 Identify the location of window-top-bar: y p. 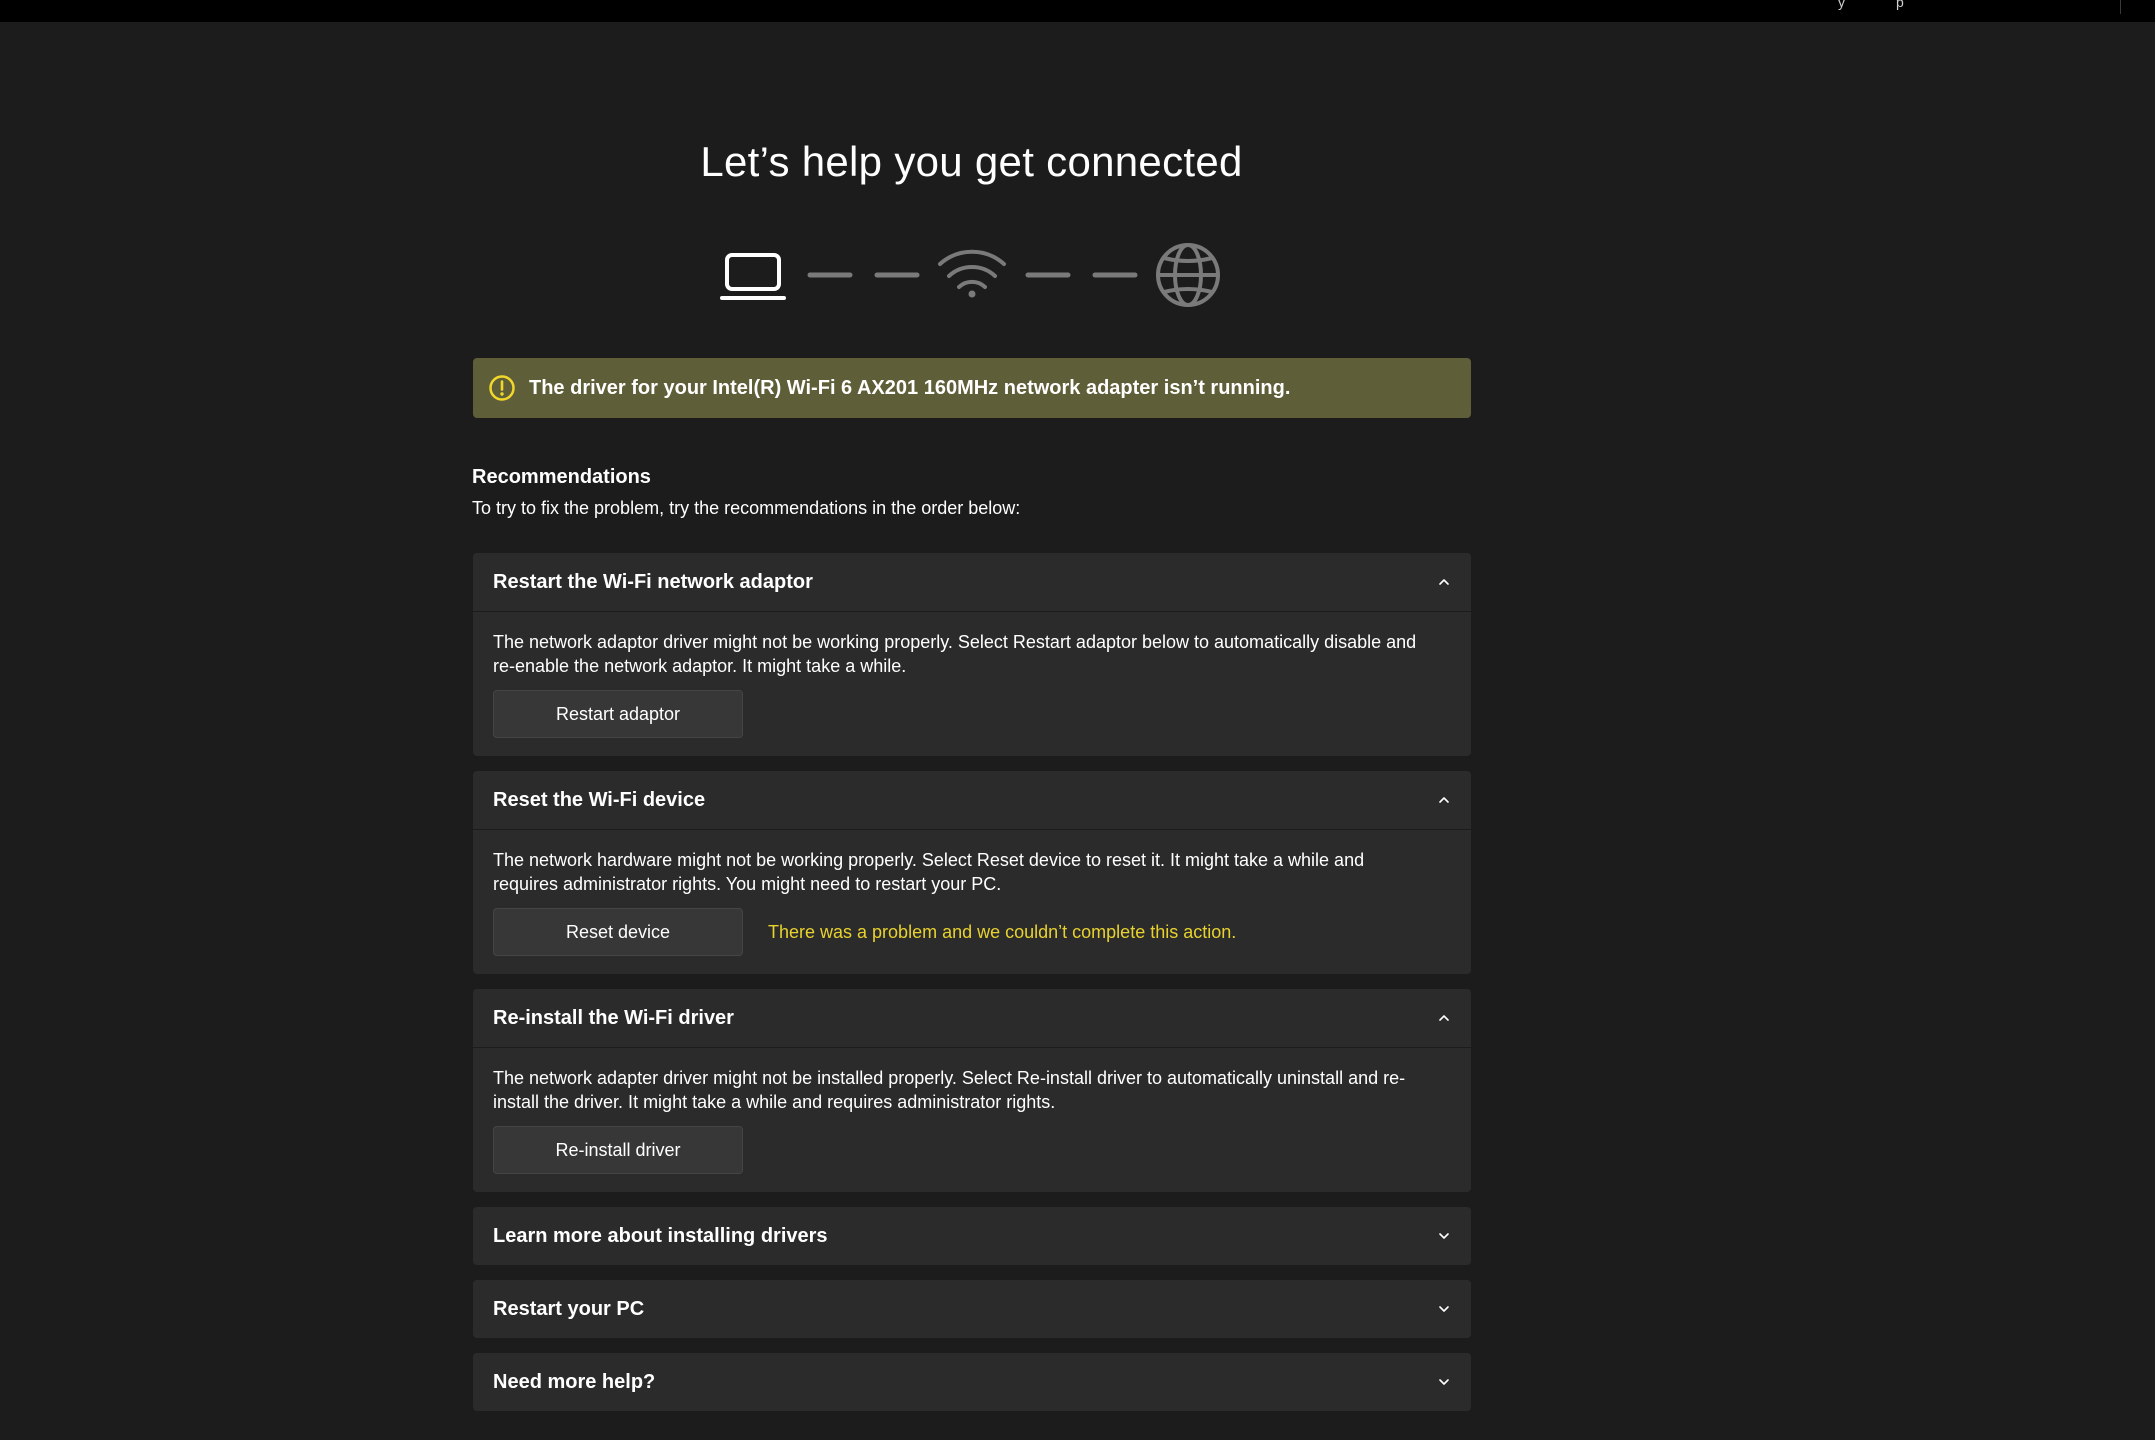
(1077, 11).